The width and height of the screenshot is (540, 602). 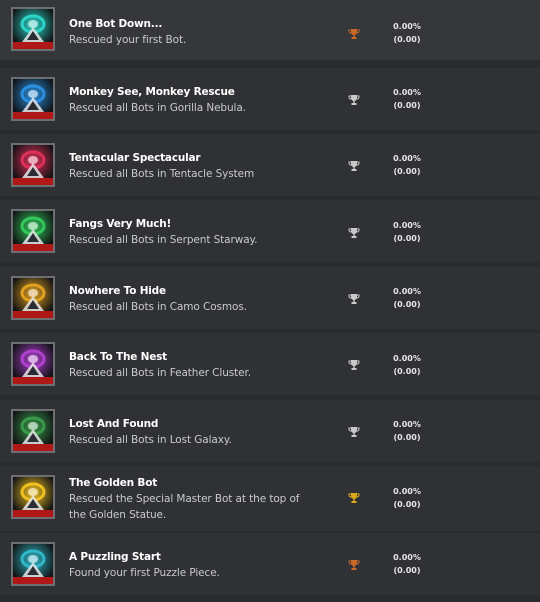 I want to click on feather-cluster-icon, so click(x=33, y=364).